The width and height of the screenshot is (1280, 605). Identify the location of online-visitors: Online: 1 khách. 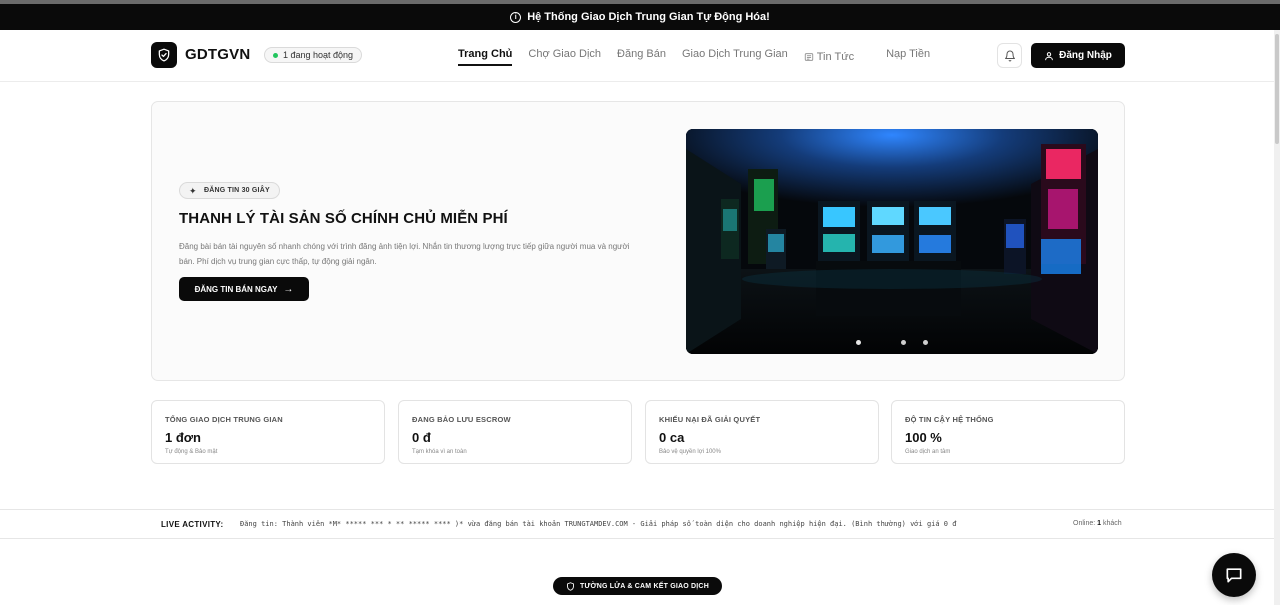
(1097, 523).